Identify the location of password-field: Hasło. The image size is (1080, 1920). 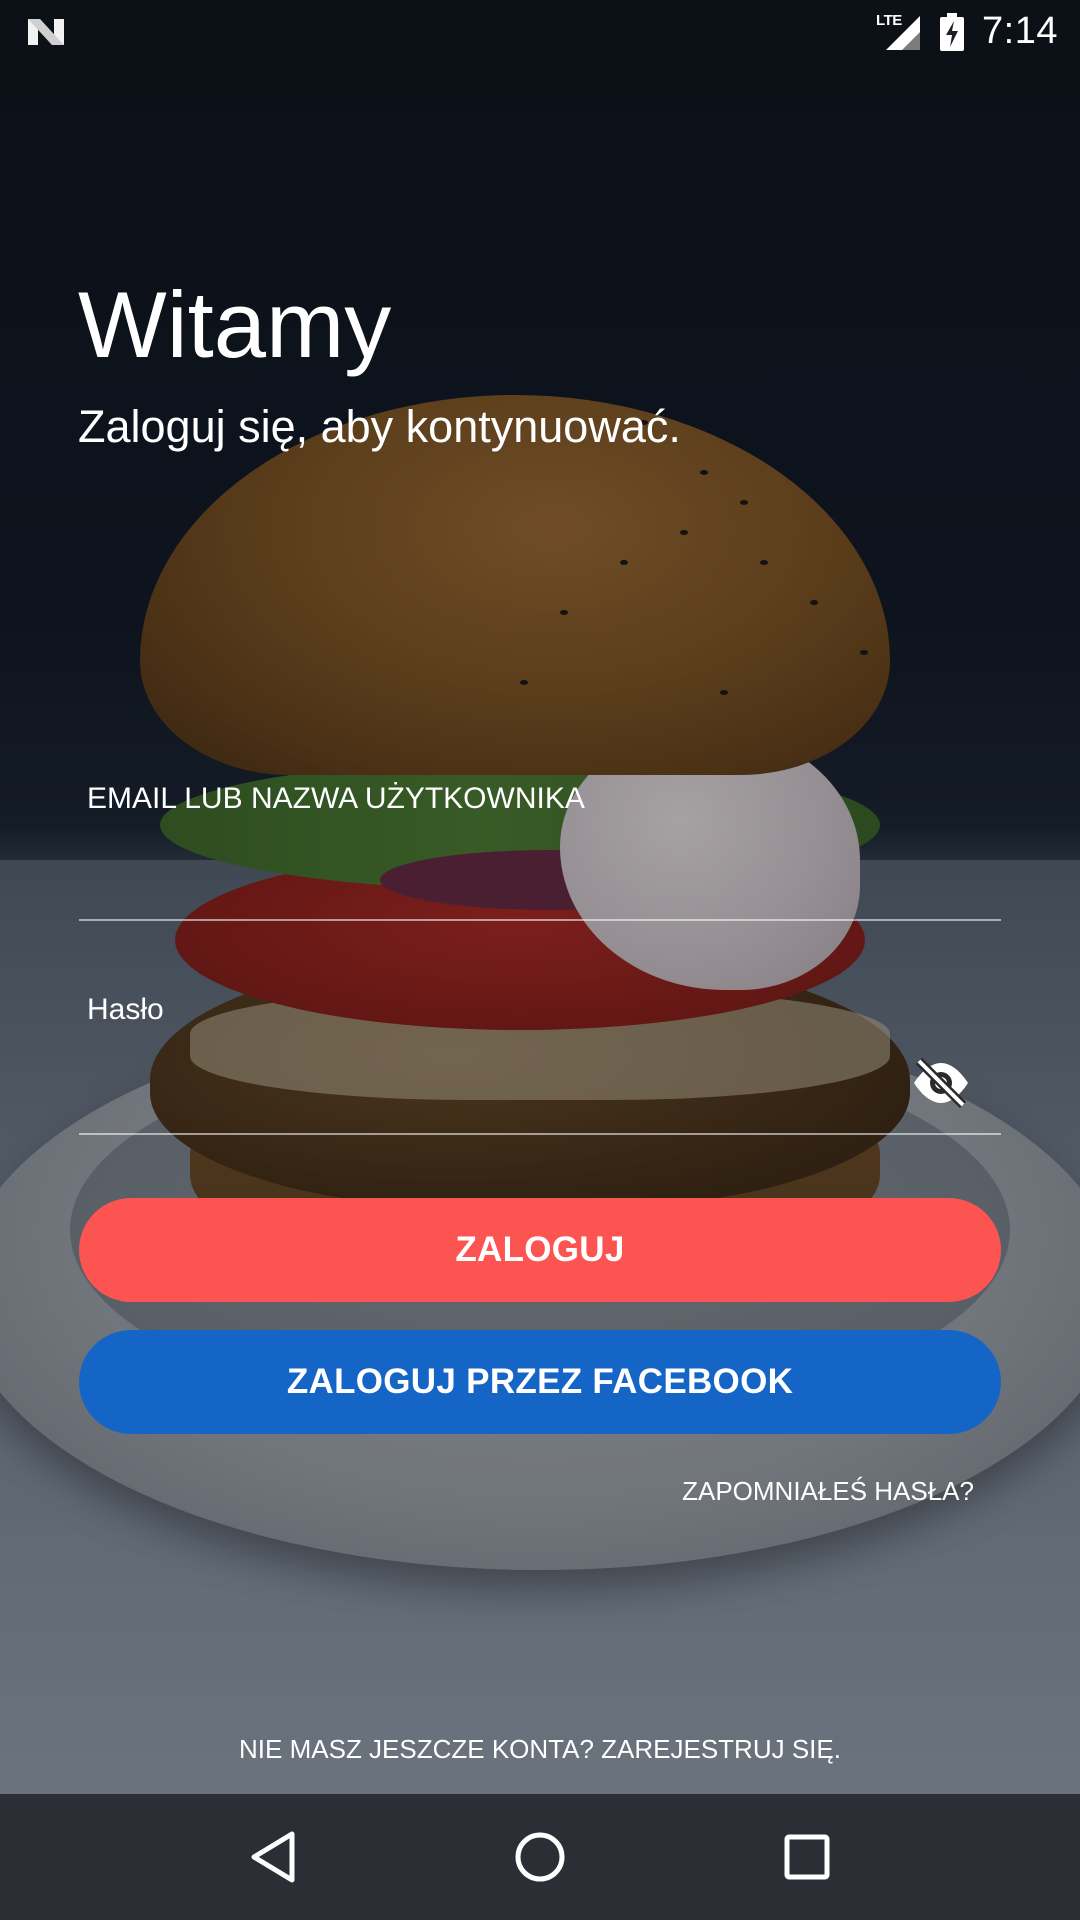
(540, 1060).